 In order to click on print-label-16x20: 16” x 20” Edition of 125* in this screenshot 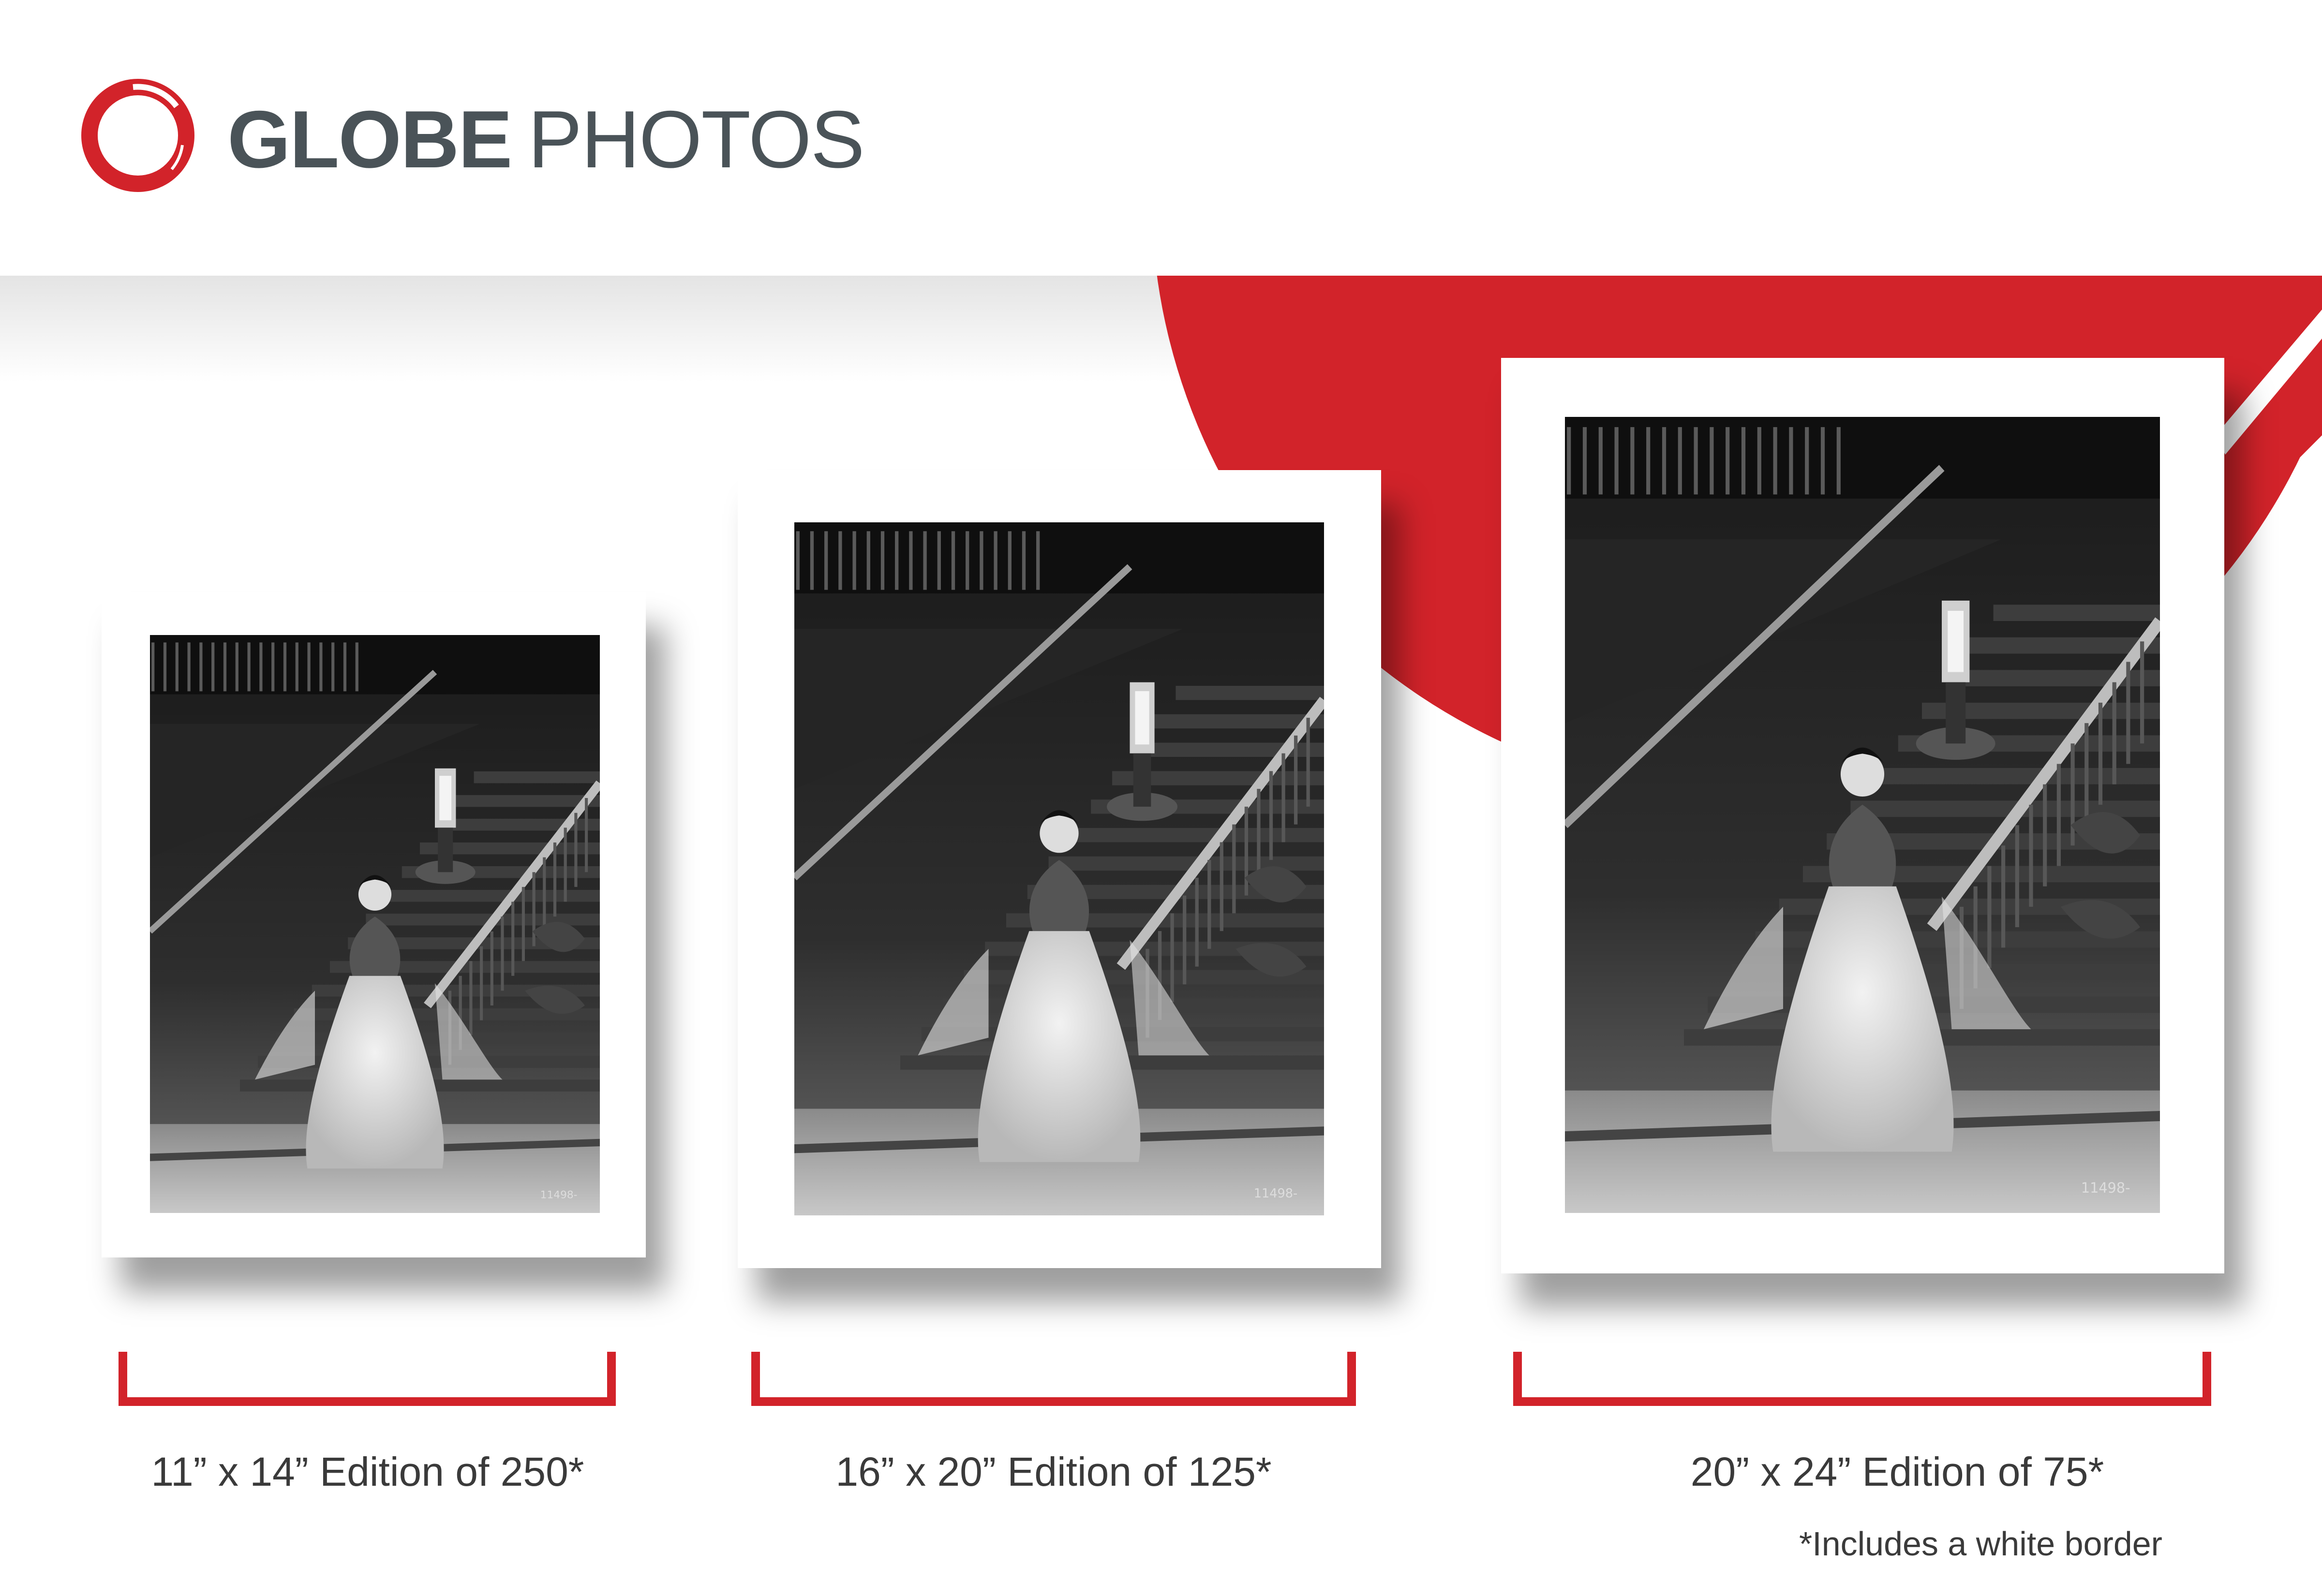, I will do `click(1053, 1471)`.